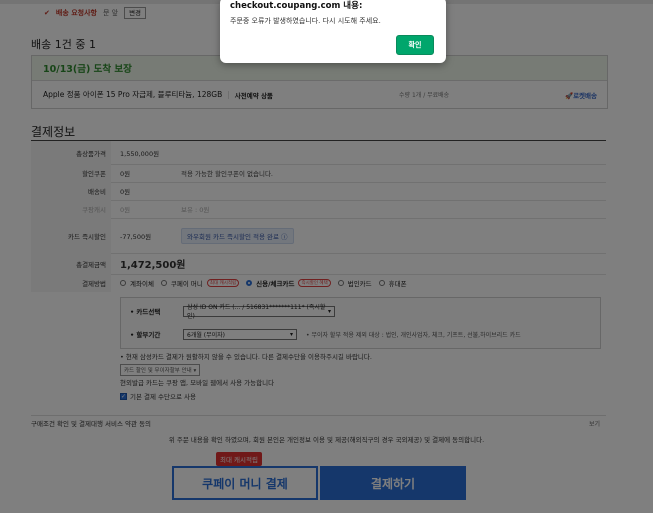 The height and width of the screenshot is (513, 653). I want to click on row-coupang-cash: 쿠팡캐시 0원 보유 : 0원, so click(318, 209).